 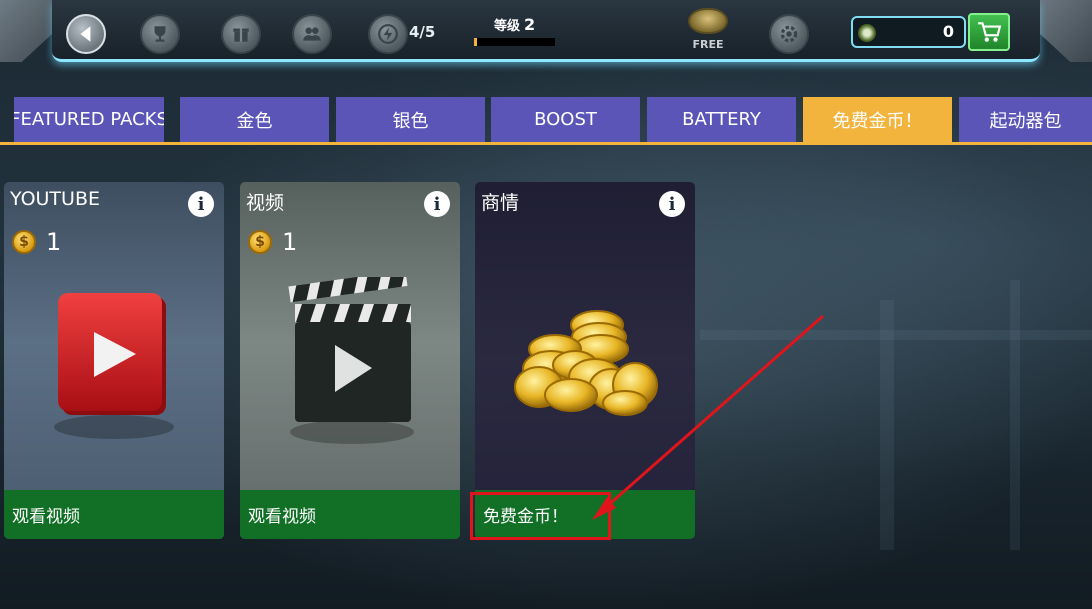 I want to click on gift-button, so click(x=241, y=34).